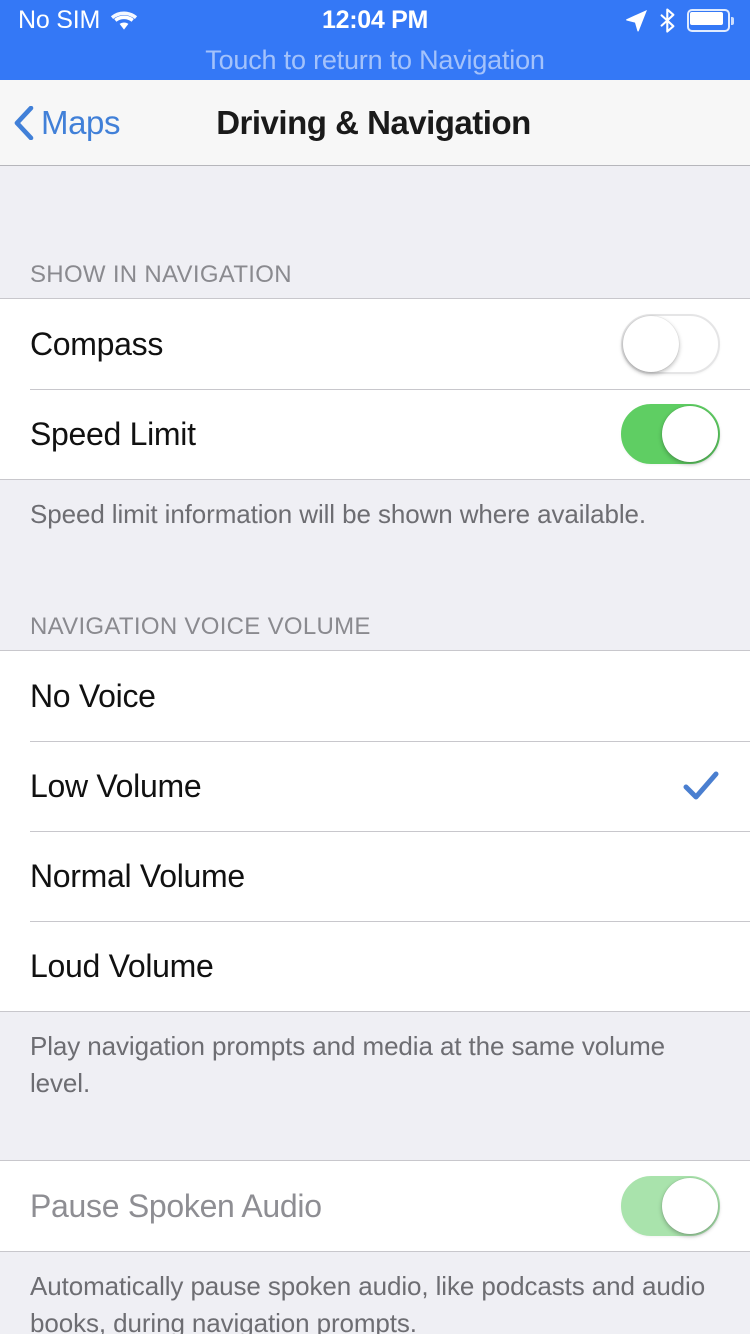 This screenshot has height=1334, width=750. Describe the element at coordinates (375, 786) in the screenshot. I see `row-low-volume: Low Volume` at that location.